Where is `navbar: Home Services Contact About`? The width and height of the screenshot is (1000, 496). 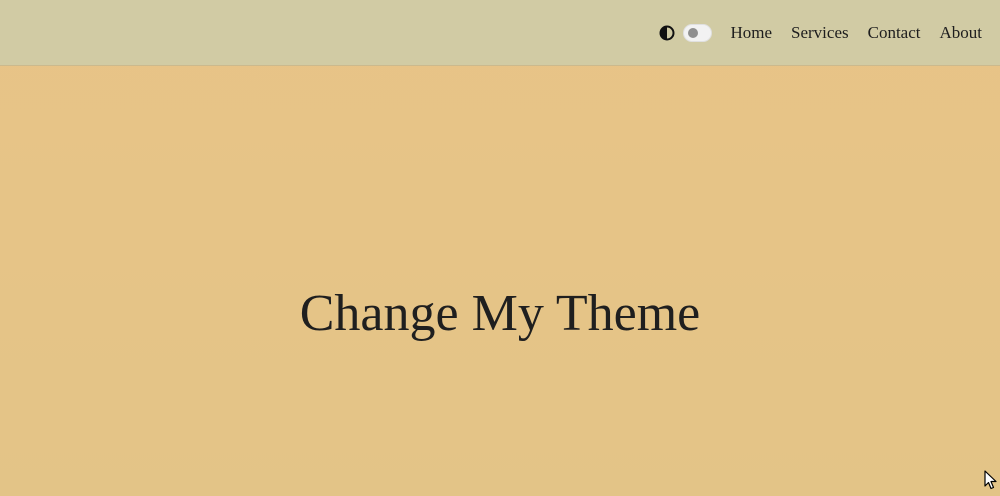
navbar: Home Services Contact About is located at coordinates (500, 33).